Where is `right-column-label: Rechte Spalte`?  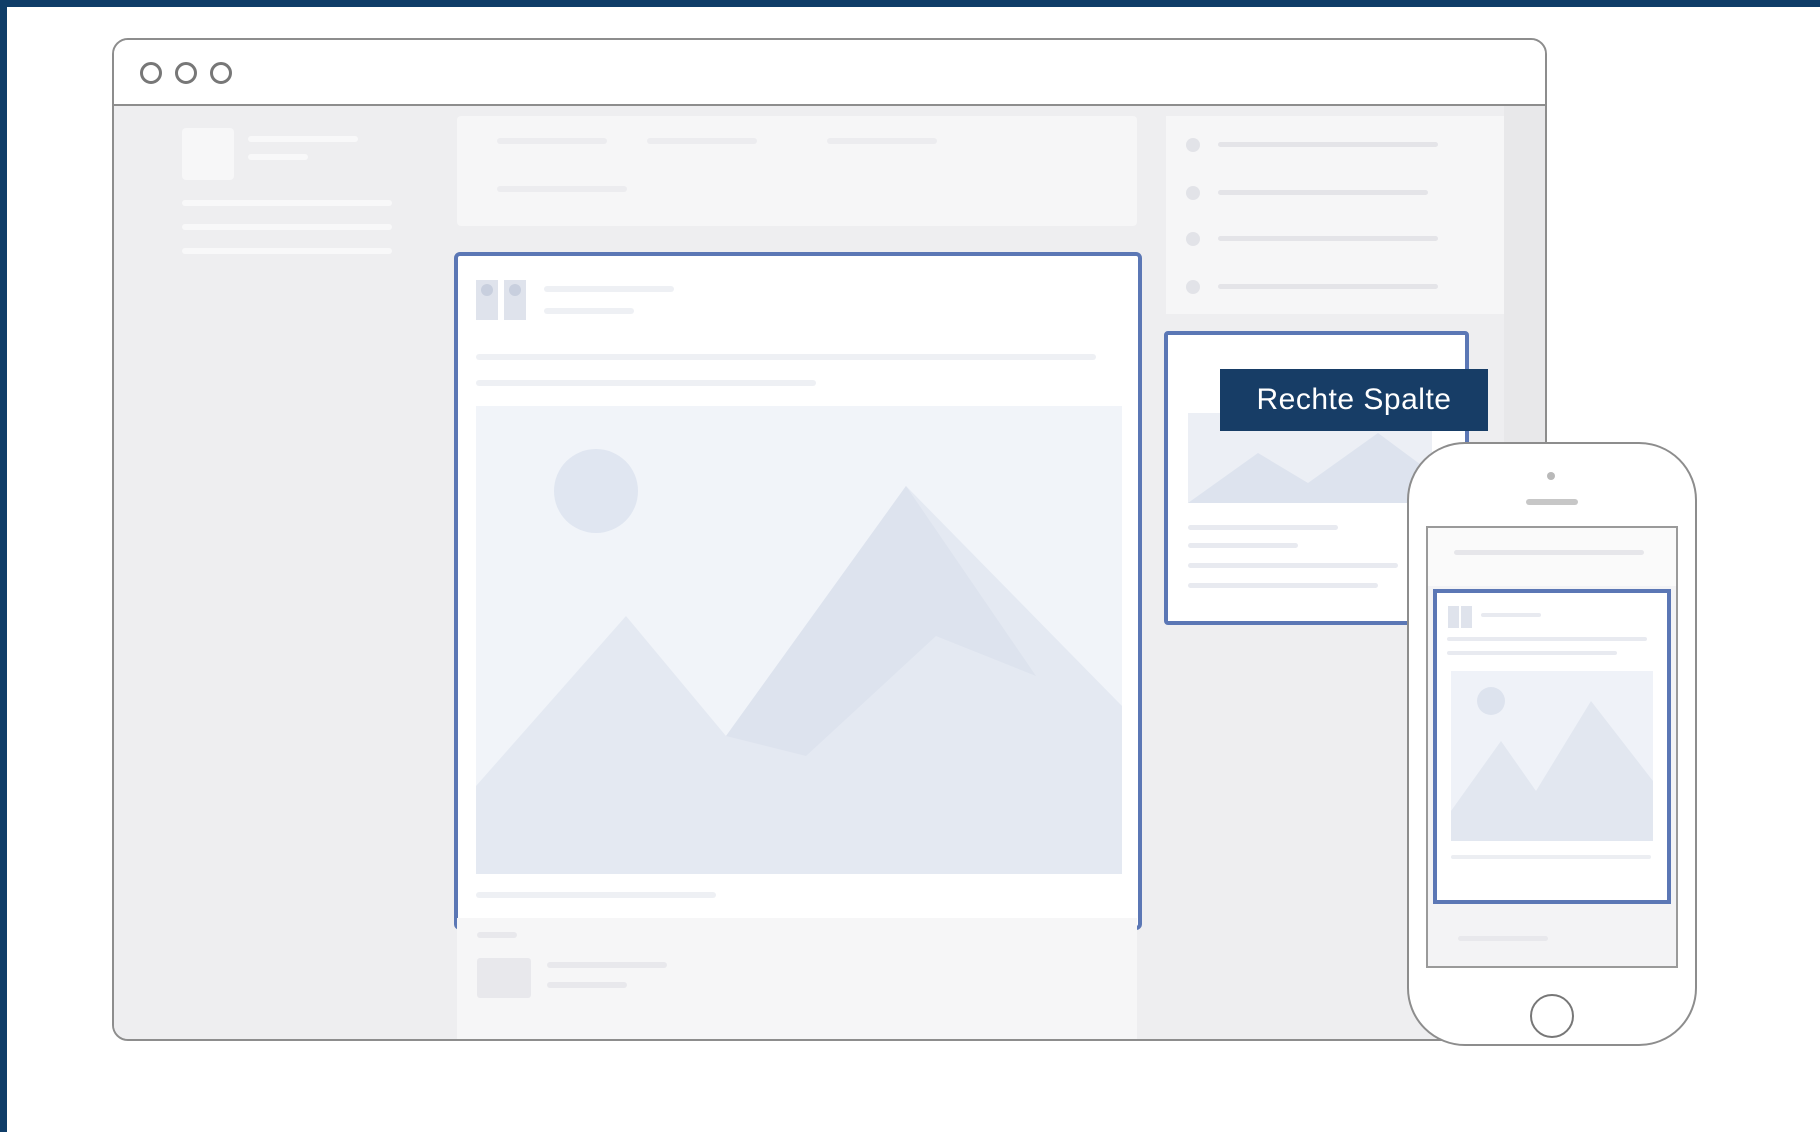
right-column-label: Rechte Spalte is located at coordinates (1354, 400).